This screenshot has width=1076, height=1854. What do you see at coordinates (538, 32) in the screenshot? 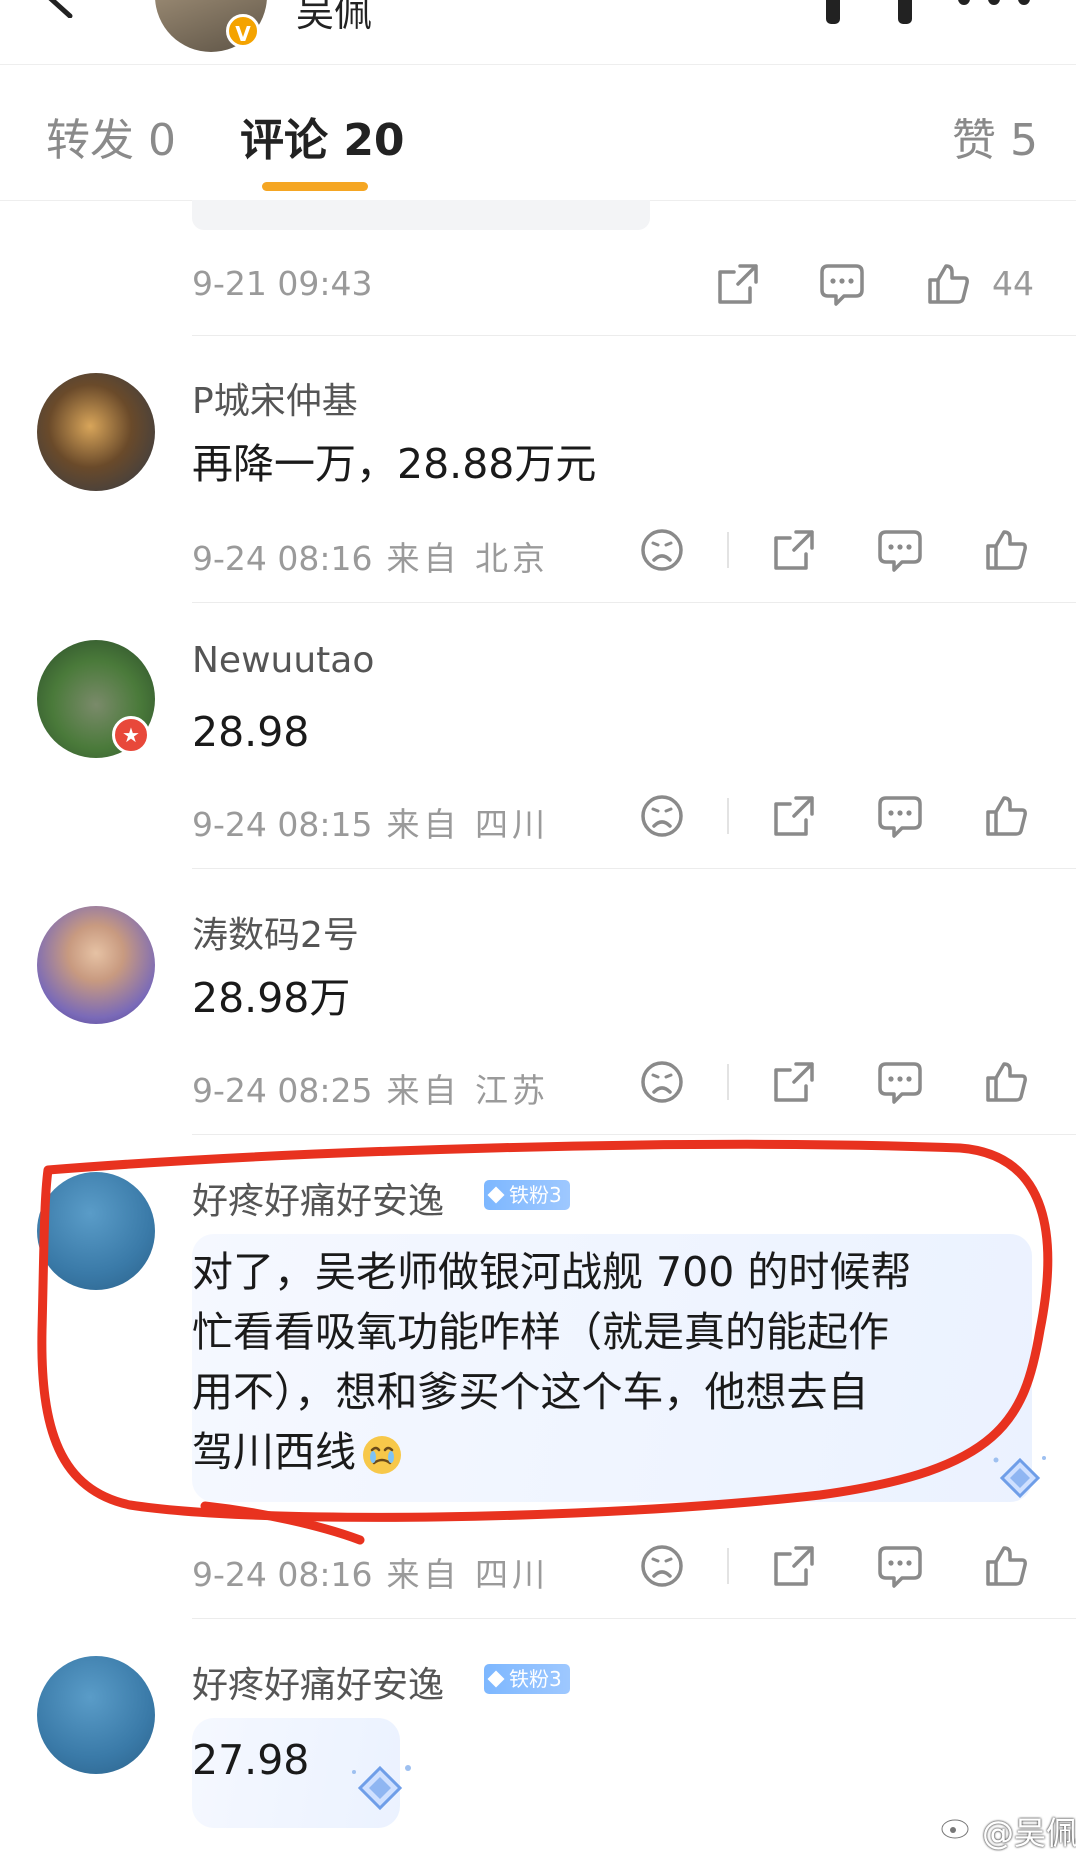
I see `top-header: V 吴佩` at bounding box center [538, 32].